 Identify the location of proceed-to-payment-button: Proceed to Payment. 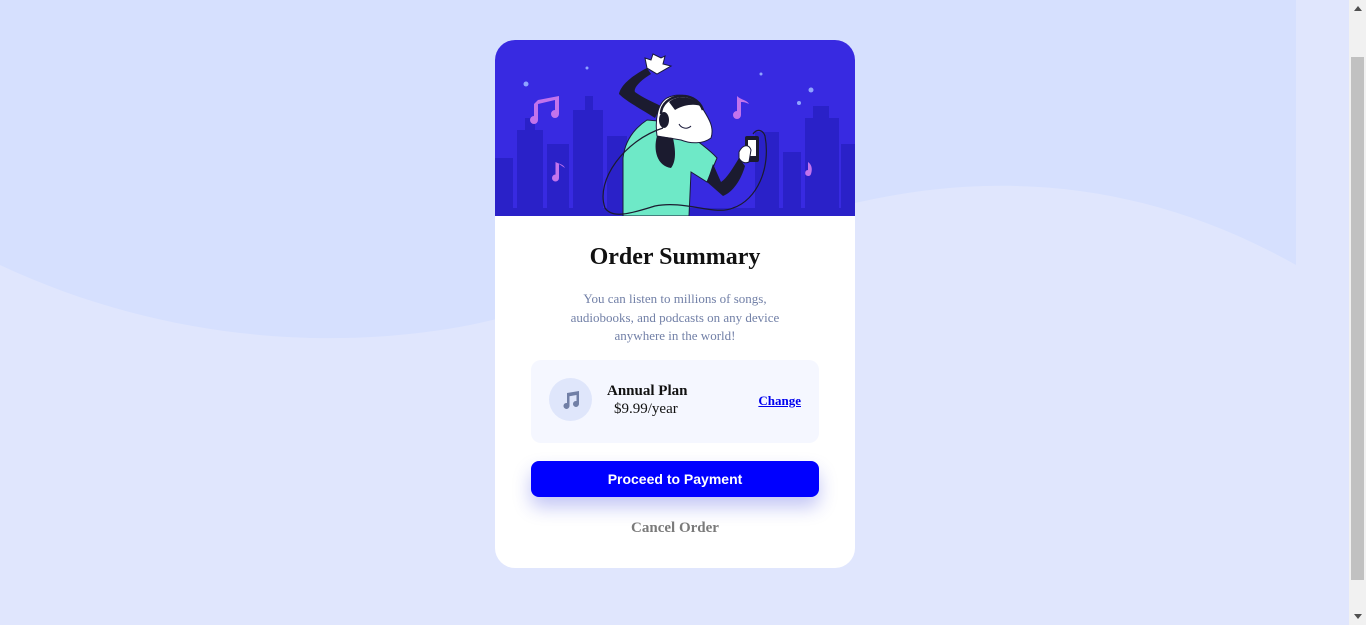
(675, 479).